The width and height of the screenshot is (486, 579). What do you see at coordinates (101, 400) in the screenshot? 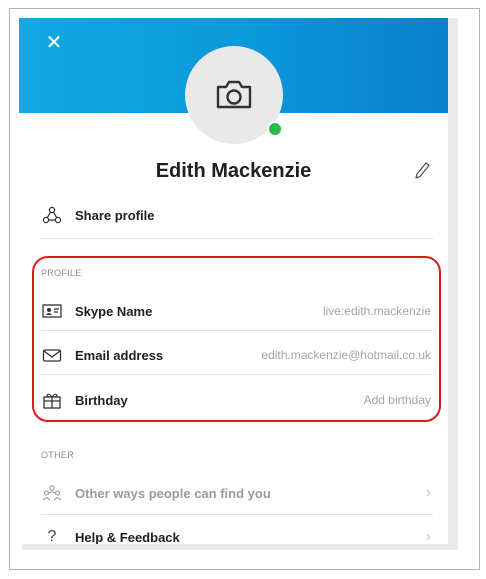
I see `birthday-label: Birthday` at bounding box center [101, 400].